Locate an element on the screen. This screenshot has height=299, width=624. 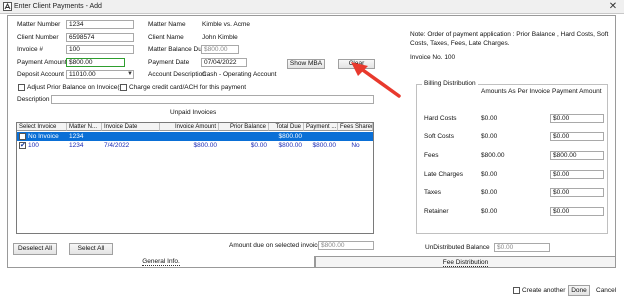
select-invoice-cell: No Invoice is located at coordinates (43, 136).